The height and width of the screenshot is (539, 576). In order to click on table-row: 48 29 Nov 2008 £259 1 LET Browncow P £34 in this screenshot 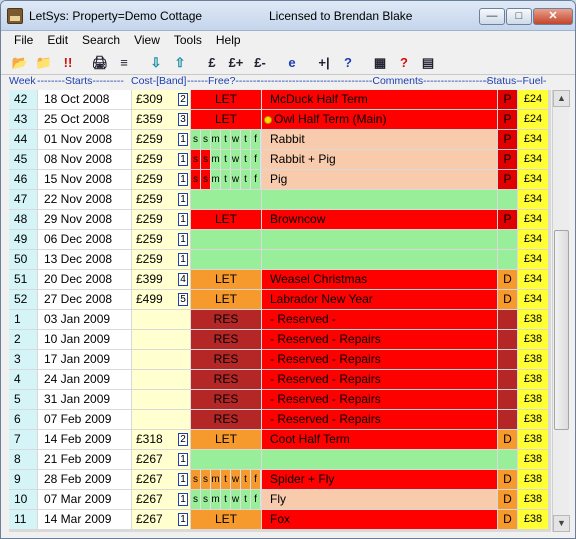, I will do `click(280, 220)`.